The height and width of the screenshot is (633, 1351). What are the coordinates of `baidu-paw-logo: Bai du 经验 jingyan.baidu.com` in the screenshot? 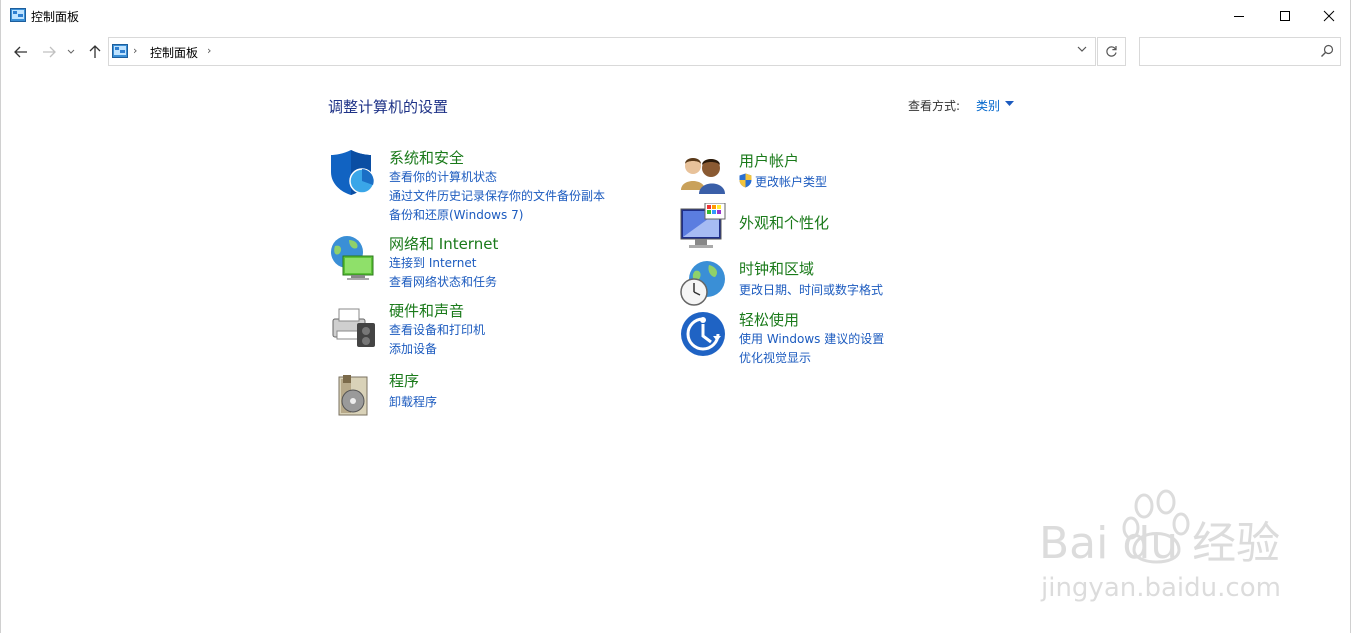 It's located at (1160, 546).